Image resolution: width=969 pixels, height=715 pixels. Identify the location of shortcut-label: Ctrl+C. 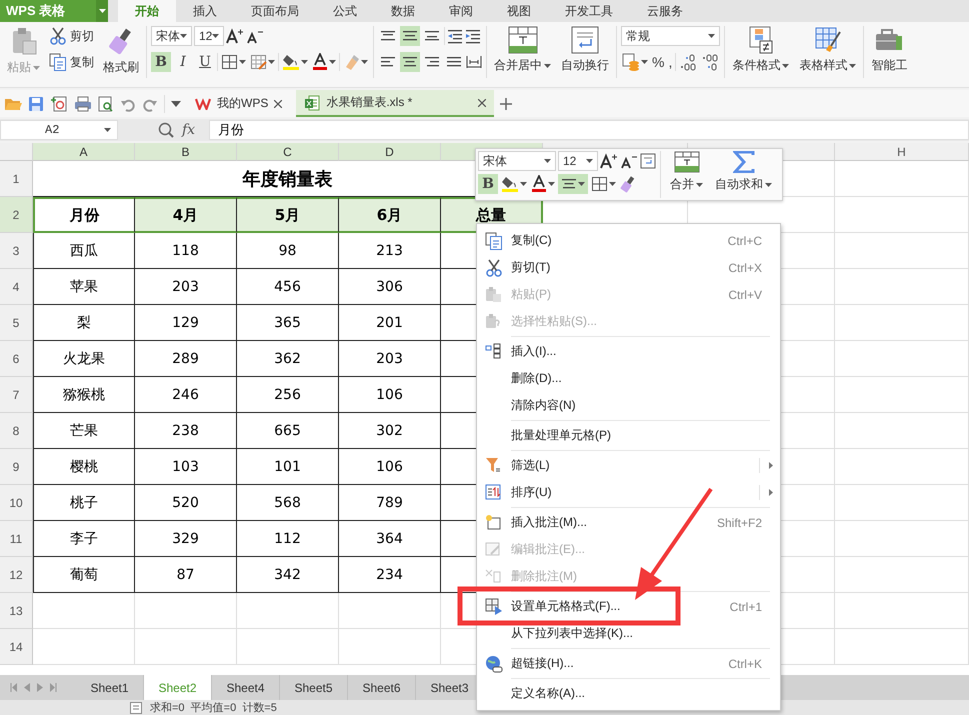
(745, 241).